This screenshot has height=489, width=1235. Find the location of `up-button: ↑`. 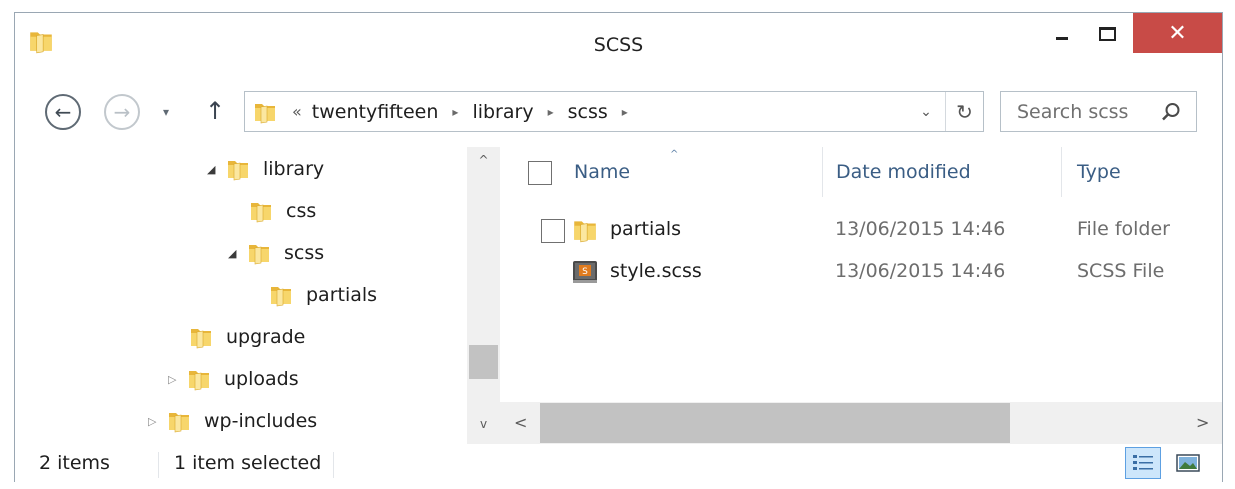

up-button: ↑ is located at coordinates (215, 111).